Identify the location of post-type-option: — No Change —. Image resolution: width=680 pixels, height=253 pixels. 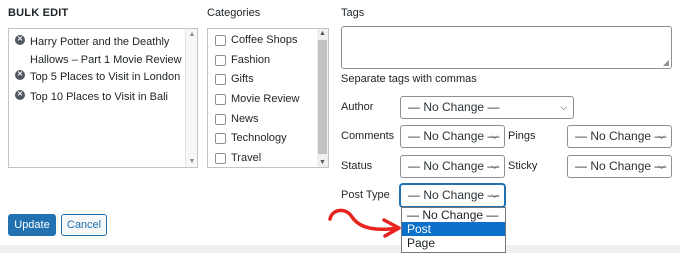
(453, 215).